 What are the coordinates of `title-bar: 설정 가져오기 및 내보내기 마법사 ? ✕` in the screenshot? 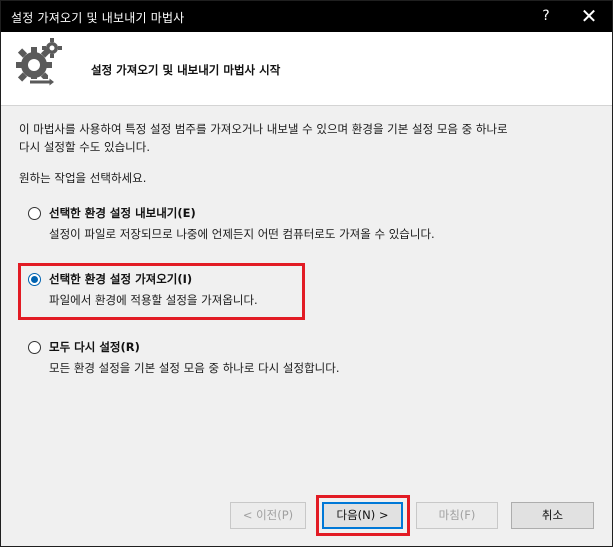 It's located at (306, 16).